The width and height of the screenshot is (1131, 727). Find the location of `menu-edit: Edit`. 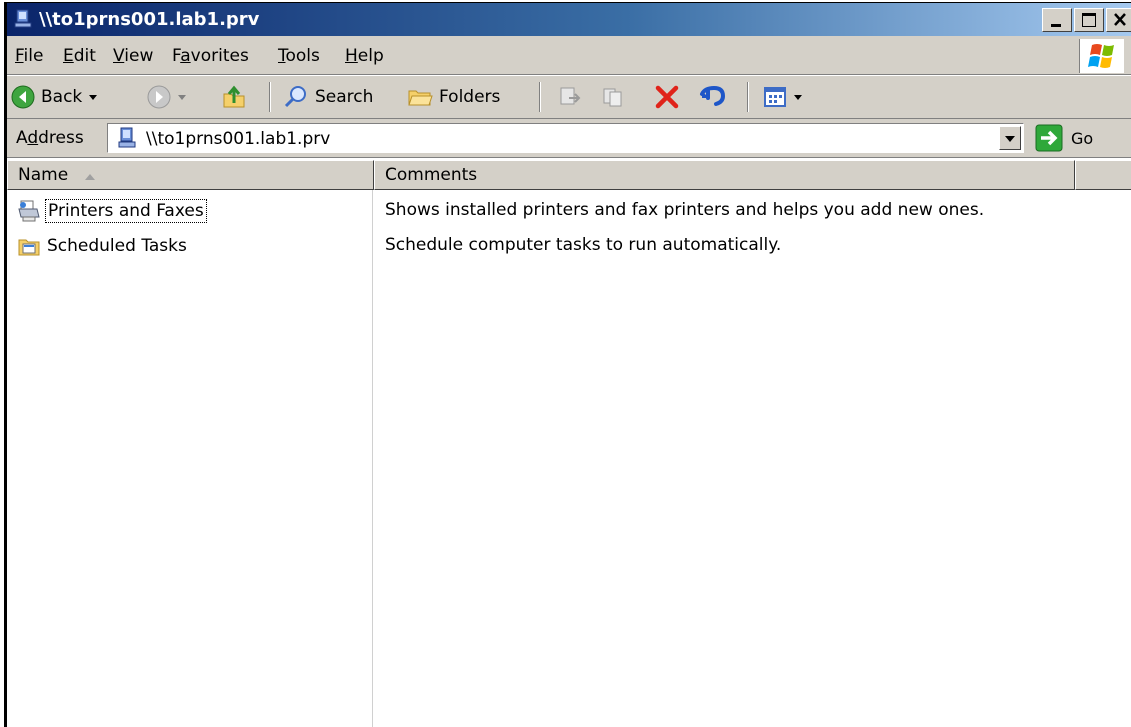

menu-edit: Edit is located at coordinates (79, 56).